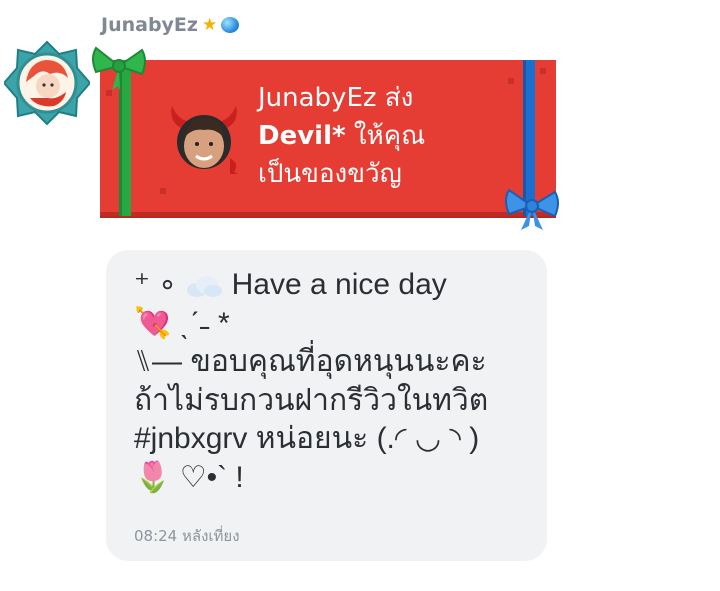  I want to click on gift-line-2: Devil* ให้คุณ, so click(388, 136).